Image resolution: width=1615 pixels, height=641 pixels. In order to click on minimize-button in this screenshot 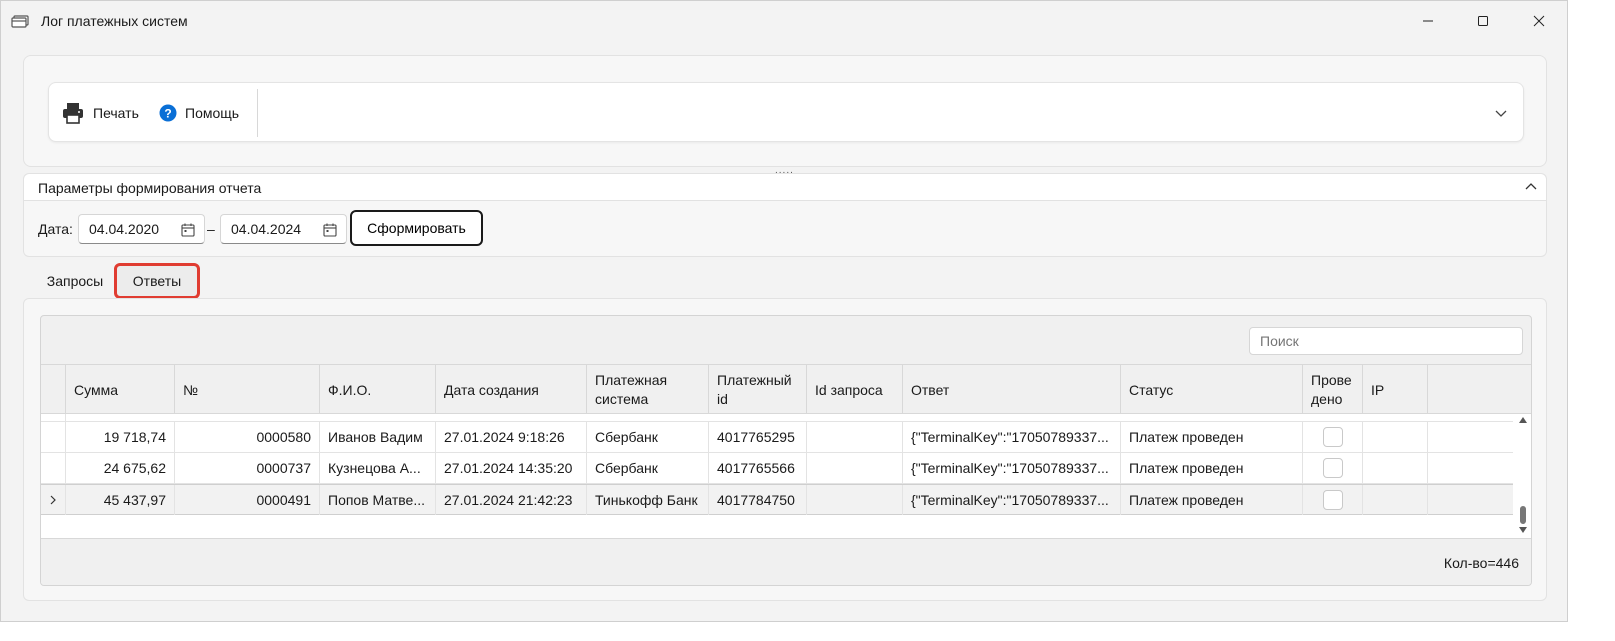, I will do `click(1428, 21)`.